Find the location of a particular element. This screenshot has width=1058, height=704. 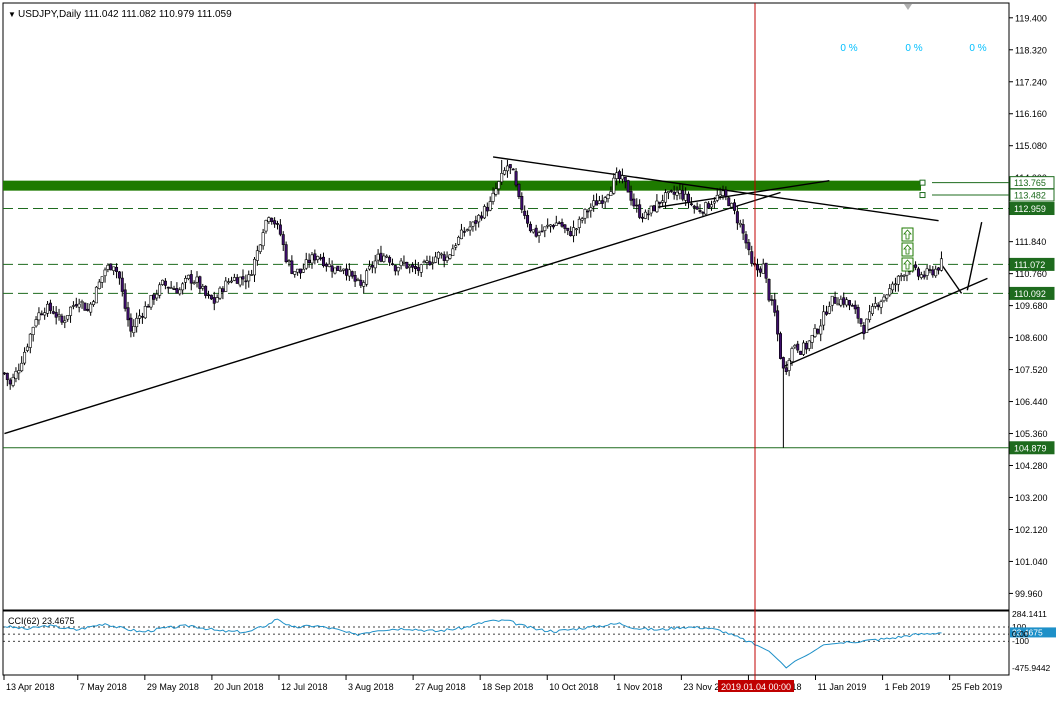

cci-tick-label: 284.1411 is located at coordinates (1029, 614).